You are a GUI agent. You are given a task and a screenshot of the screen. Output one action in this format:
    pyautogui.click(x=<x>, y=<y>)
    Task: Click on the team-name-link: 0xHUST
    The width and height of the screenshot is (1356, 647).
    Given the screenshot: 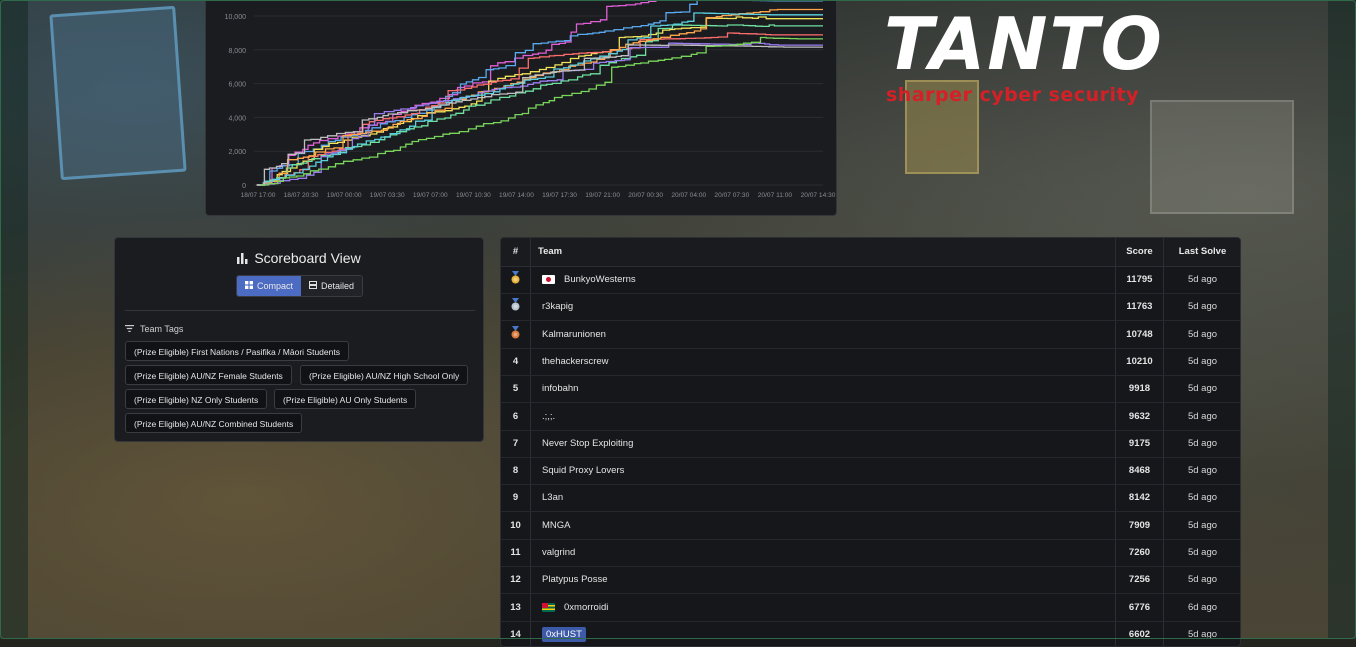 What is the action you would take?
    pyautogui.click(x=564, y=634)
    